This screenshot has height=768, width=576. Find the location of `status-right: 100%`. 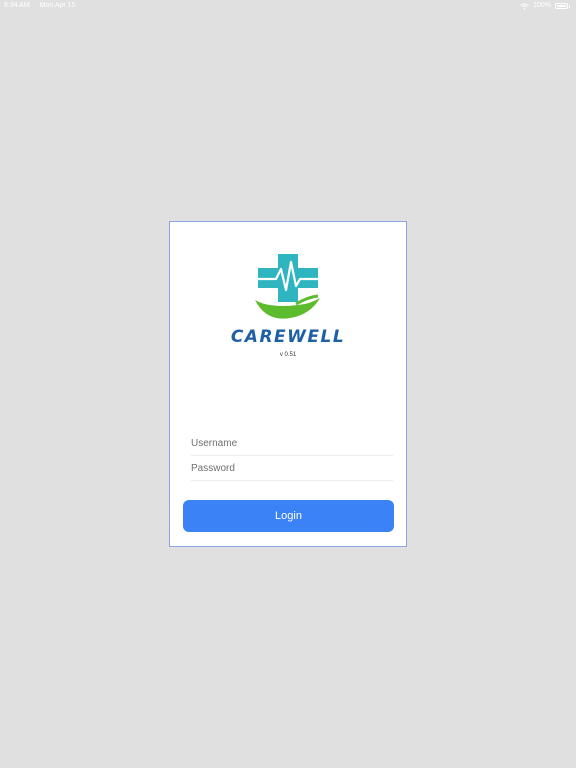

status-right: 100% is located at coordinates (545, 6).